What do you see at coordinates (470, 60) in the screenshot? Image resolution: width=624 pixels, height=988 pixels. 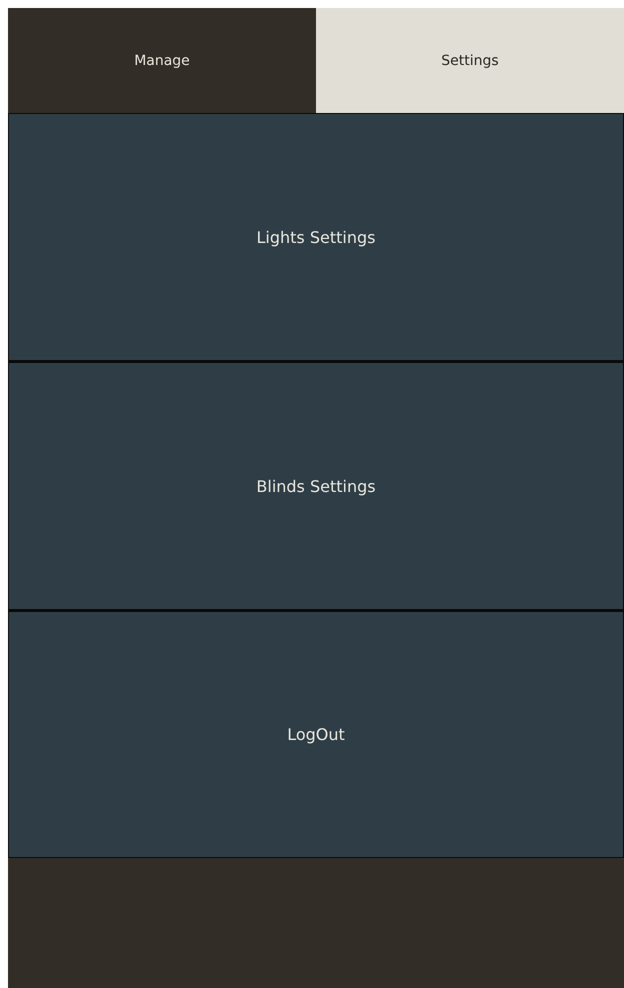 I see `tab: Settings` at bounding box center [470, 60].